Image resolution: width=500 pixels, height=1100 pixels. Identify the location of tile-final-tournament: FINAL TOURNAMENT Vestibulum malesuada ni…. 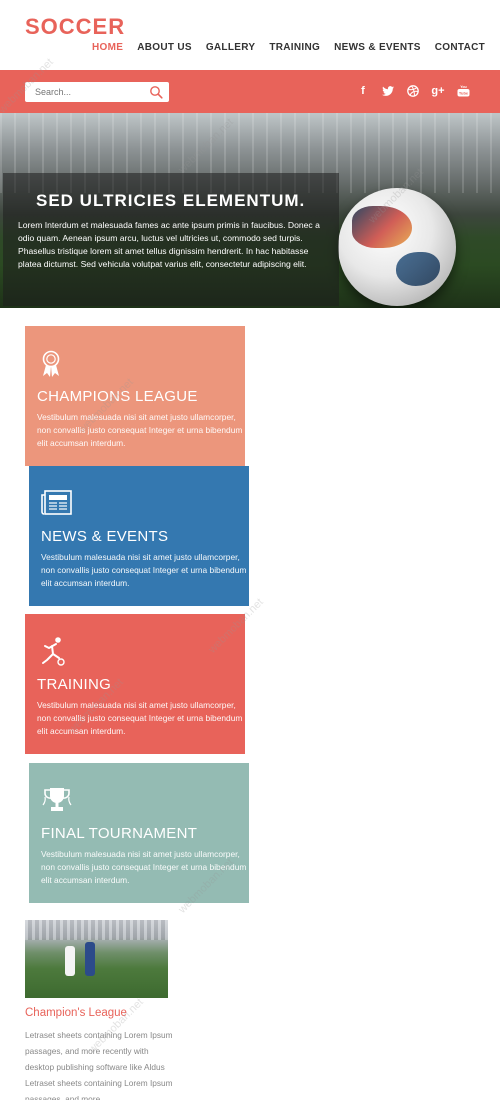
(139, 833).